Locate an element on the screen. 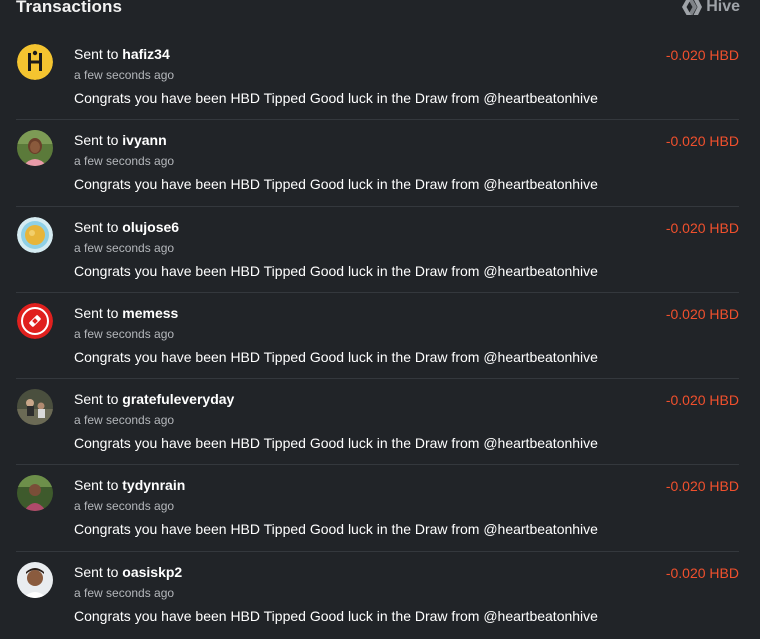 The width and height of the screenshot is (760, 639). transaction-summary: Sent to memess is located at coordinates (336, 313).